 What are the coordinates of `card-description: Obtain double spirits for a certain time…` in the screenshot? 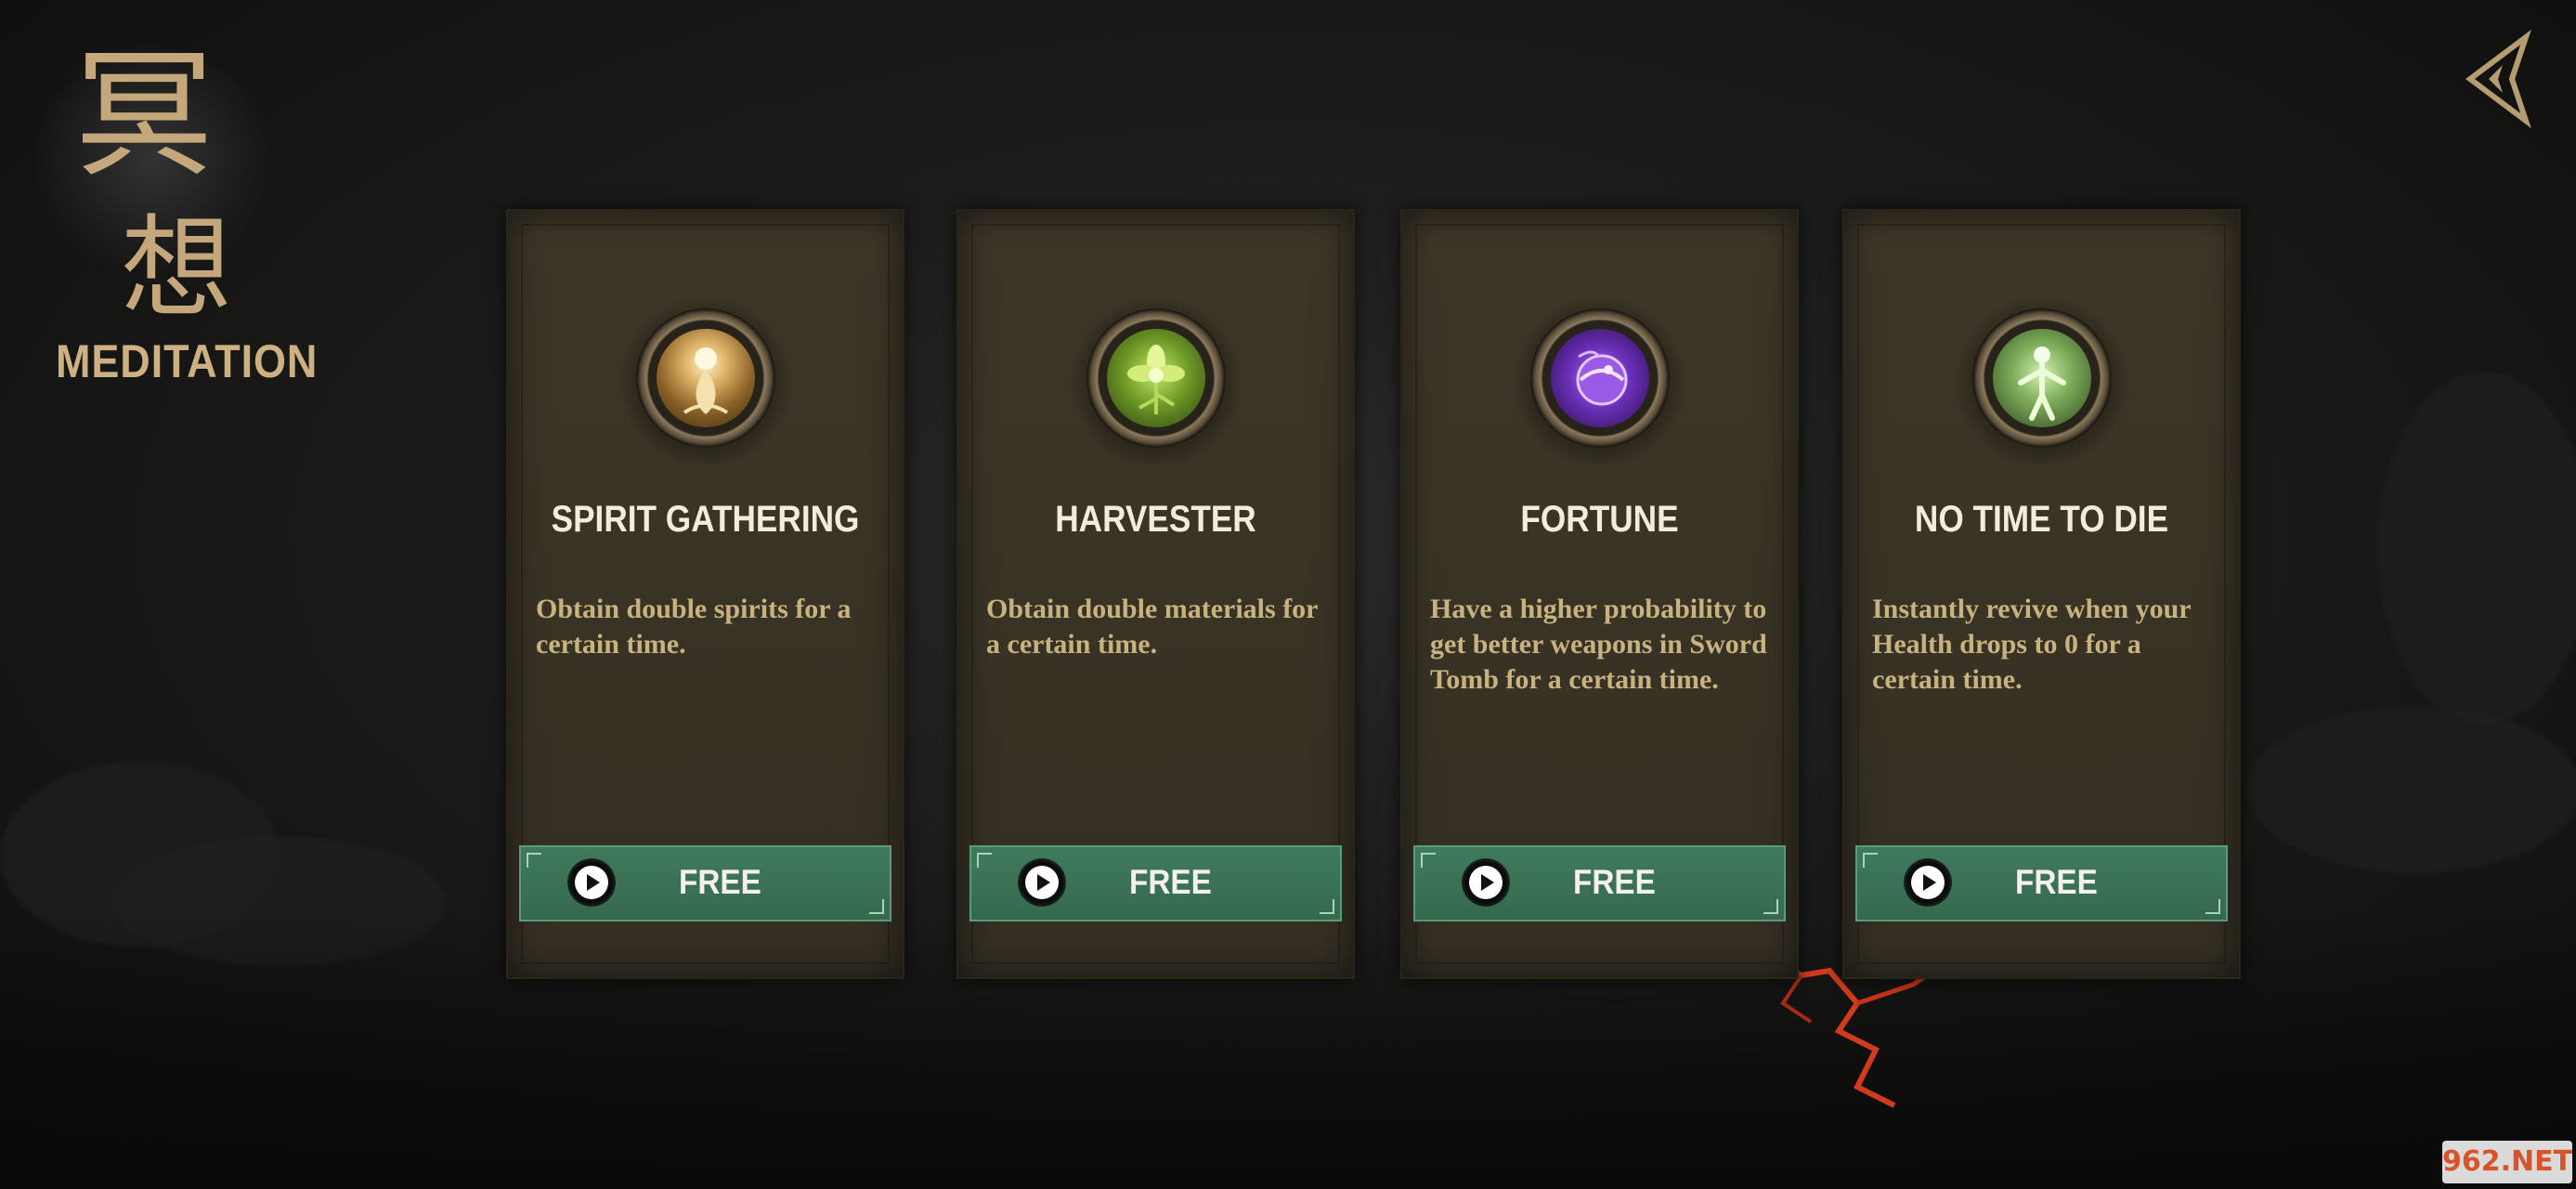 It's located at (694, 627).